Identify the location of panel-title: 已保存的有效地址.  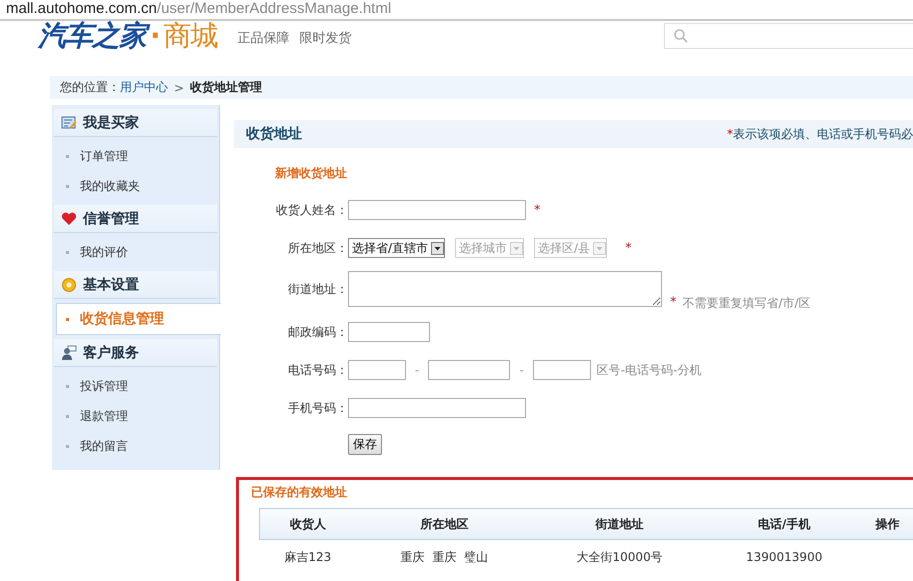
(299, 492).